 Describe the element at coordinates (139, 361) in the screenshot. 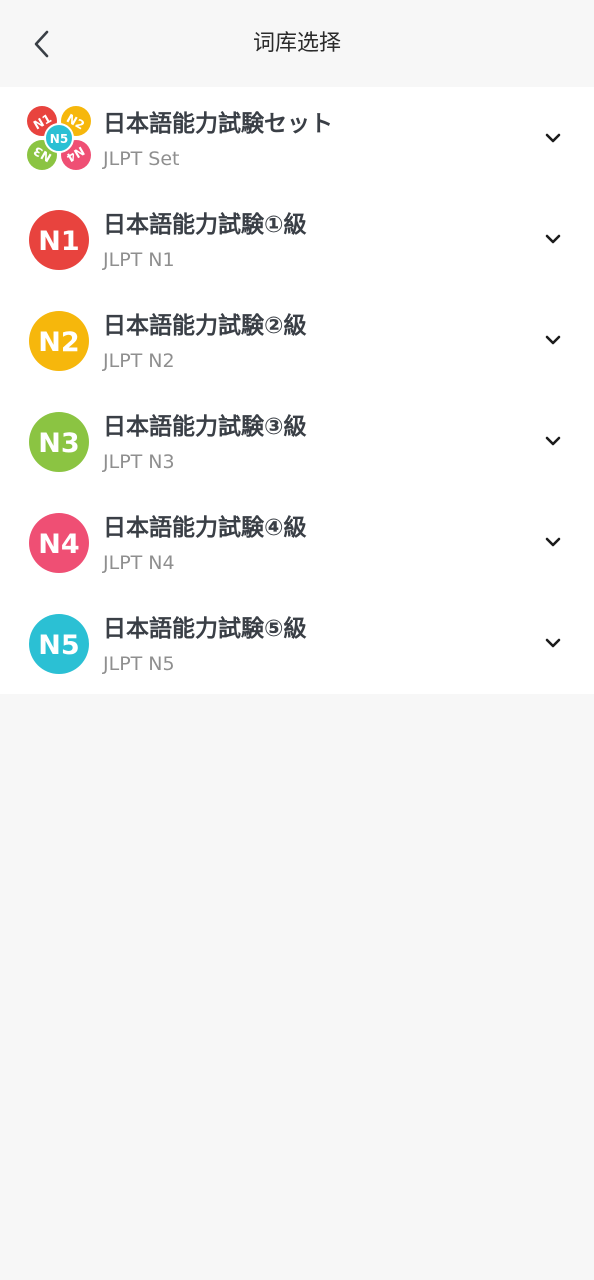

I see `item-subtitle: JLPT N2` at that location.